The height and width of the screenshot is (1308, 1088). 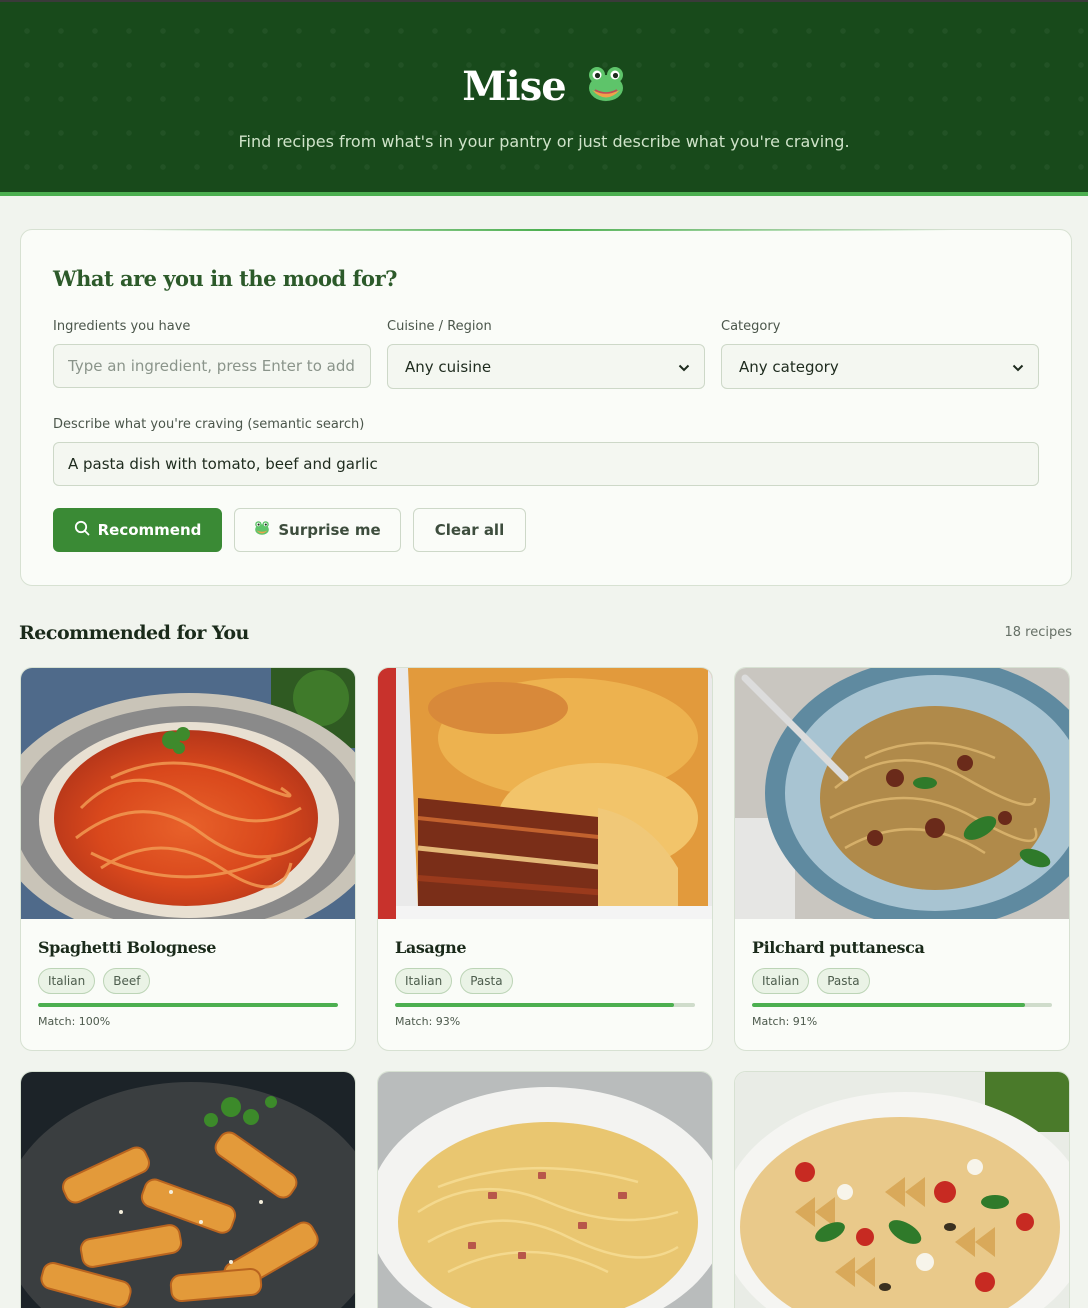 What do you see at coordinates (127, 981) in the screenshot?
I see `recipe-tag: Beef` at bounding box center [127, 981].